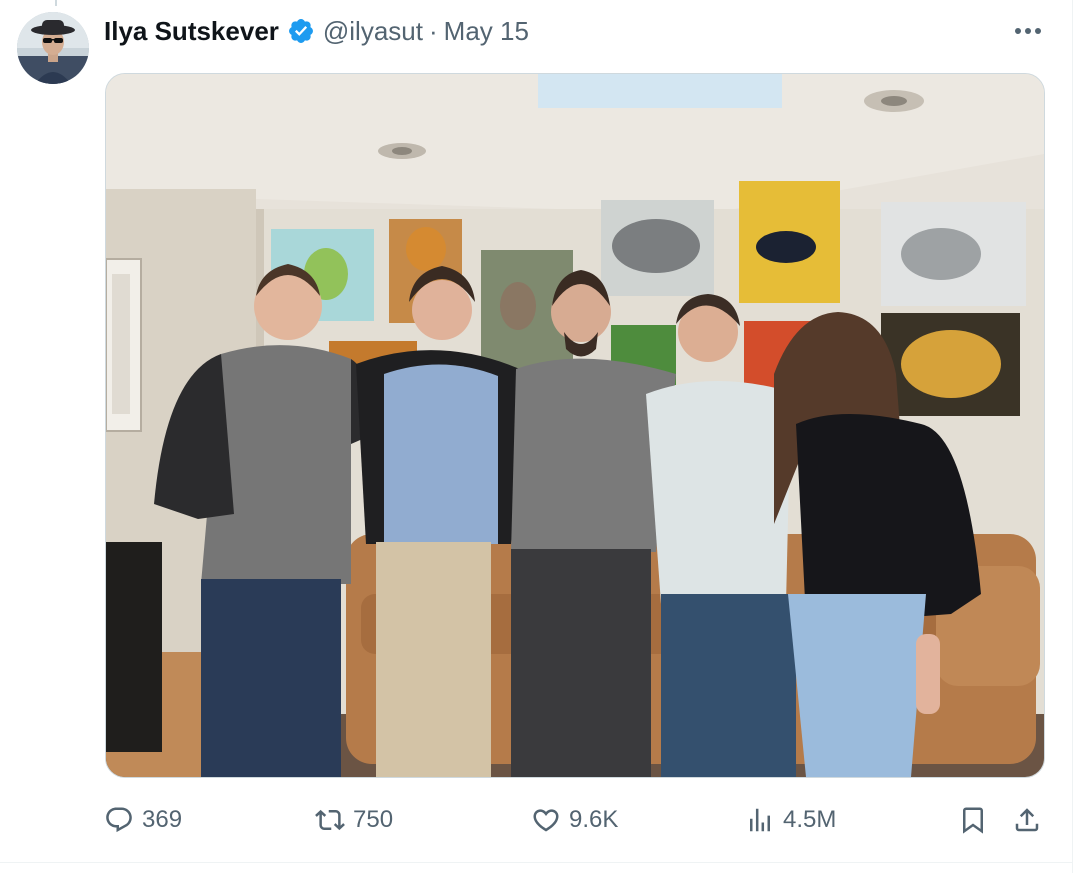 The height and width of the screenshot is (873, 1080). Describe the element at coordinates (373, 31) in the screenshot. I see `author-handle: @ilyasut` at that location.